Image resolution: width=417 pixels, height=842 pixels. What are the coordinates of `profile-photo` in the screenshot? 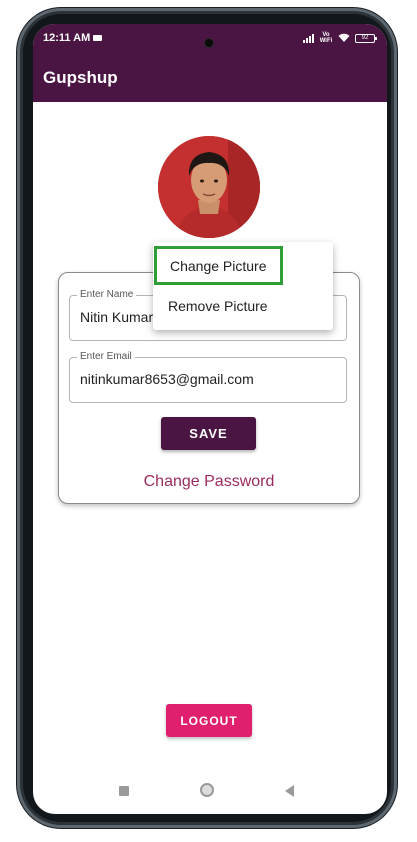 It's located at (209, 187).